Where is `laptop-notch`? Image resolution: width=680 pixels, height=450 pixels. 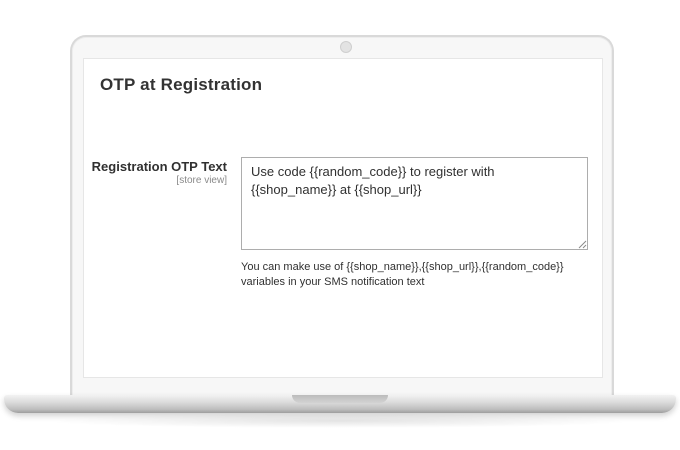 laptop-notch is located at coordinates (340, 399).